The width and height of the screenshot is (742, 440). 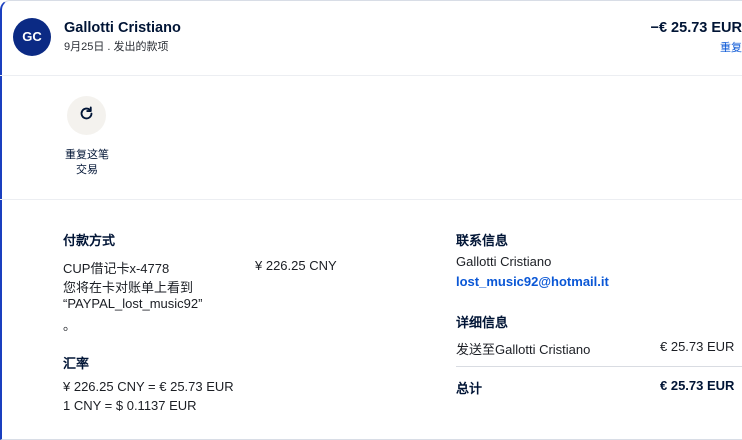 What do you see at coordinates (523, 348) in the screenshot?
I see `sent-to-label: 发送至Gallotti Cristiano` at bounding box center [523, 348].